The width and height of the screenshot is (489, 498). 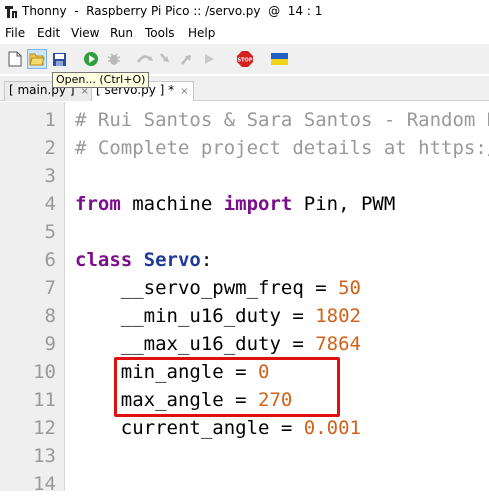 I want to click on keyword: class, so click(x=104, y=260).